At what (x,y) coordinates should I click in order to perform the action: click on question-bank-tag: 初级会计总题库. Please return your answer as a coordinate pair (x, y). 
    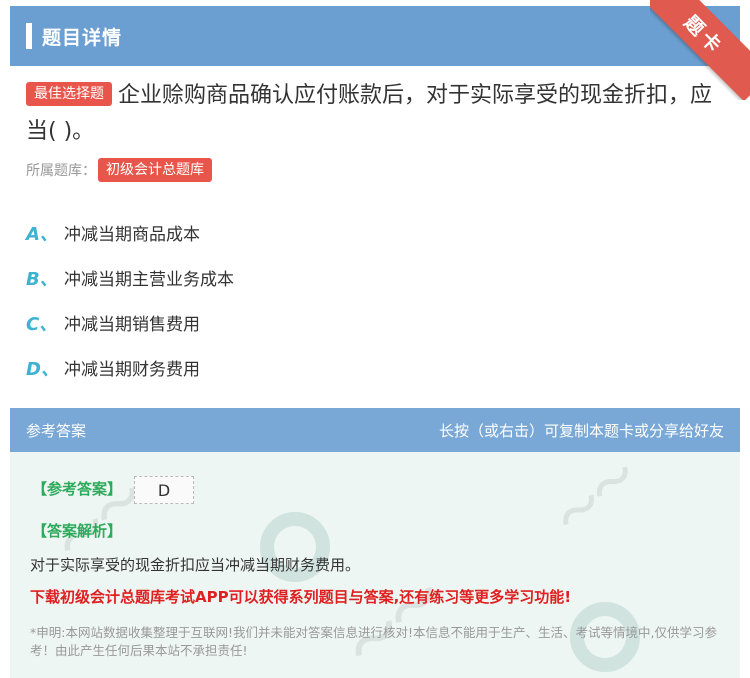
    Looking at the image, I should click on (155, 170).